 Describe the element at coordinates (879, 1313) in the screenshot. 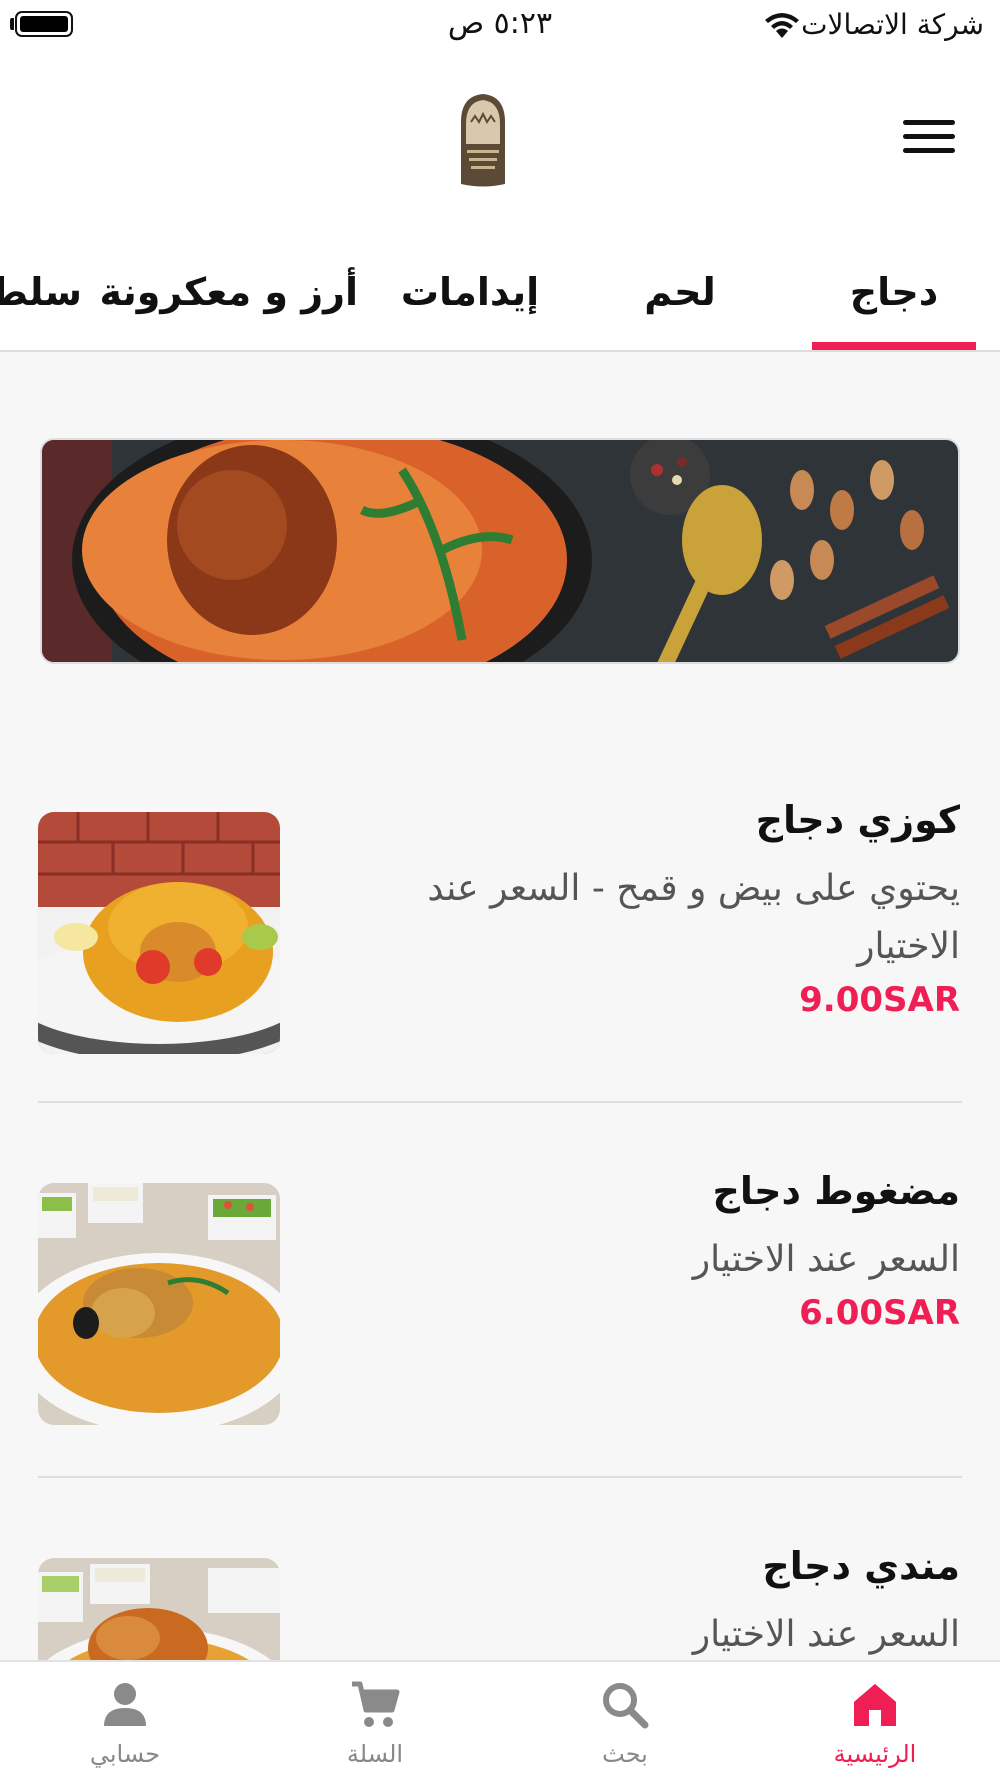

I see `product-price: 6.00SAR` at that location.